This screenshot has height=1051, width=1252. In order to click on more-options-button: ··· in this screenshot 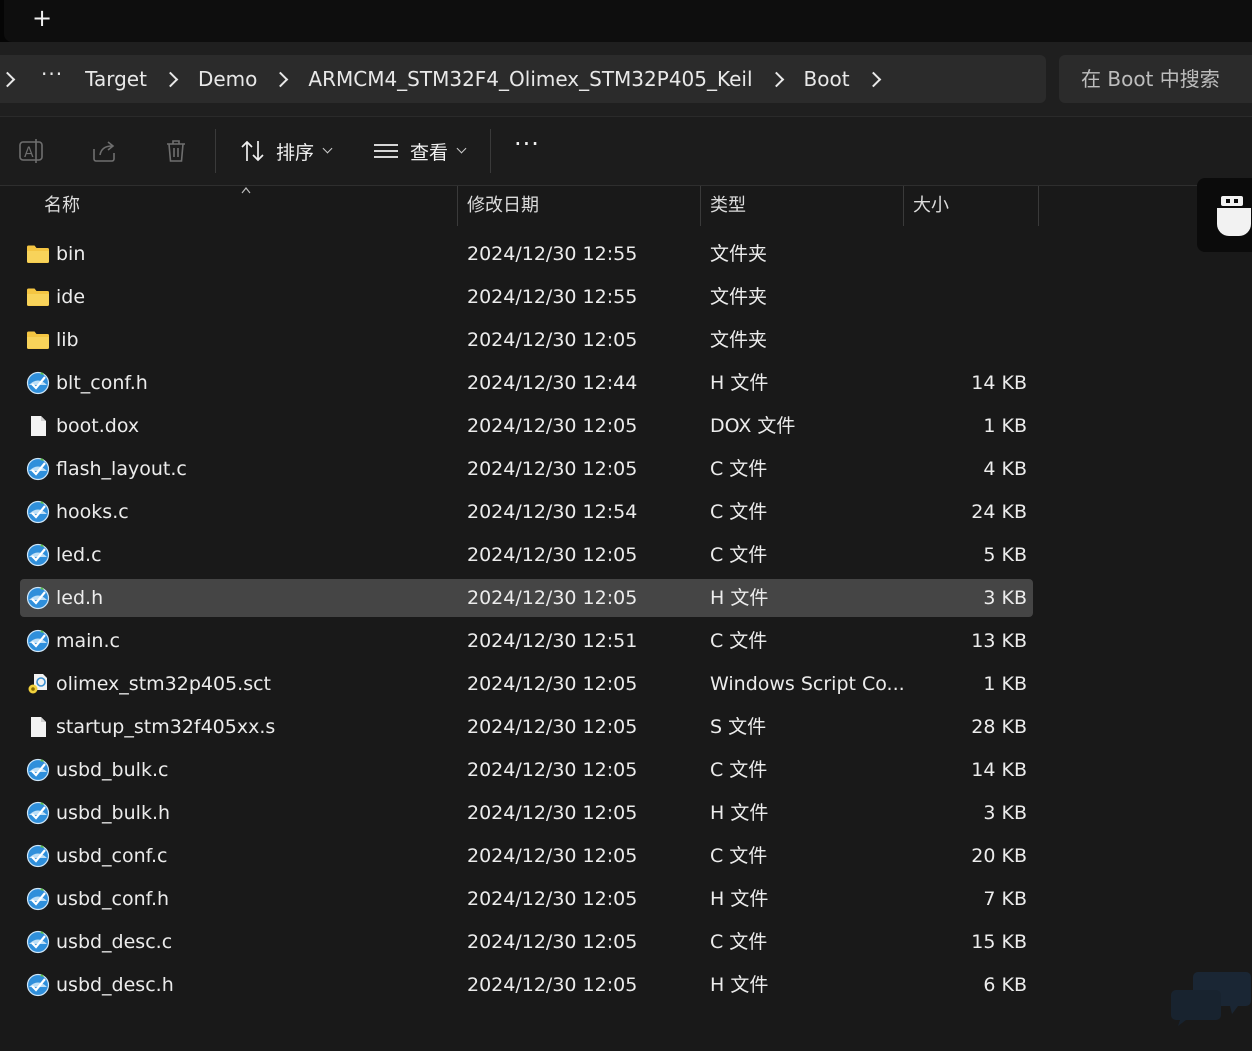, I will do `click(529, 144)`.